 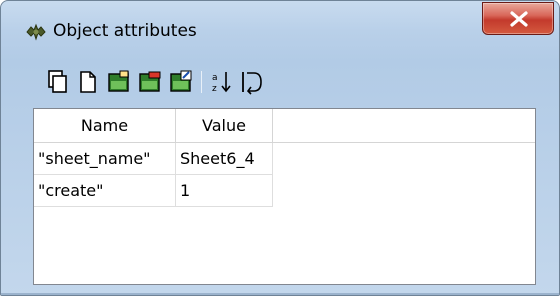 I want to click on window-title: Object attributes, so click(x=125, y=31).